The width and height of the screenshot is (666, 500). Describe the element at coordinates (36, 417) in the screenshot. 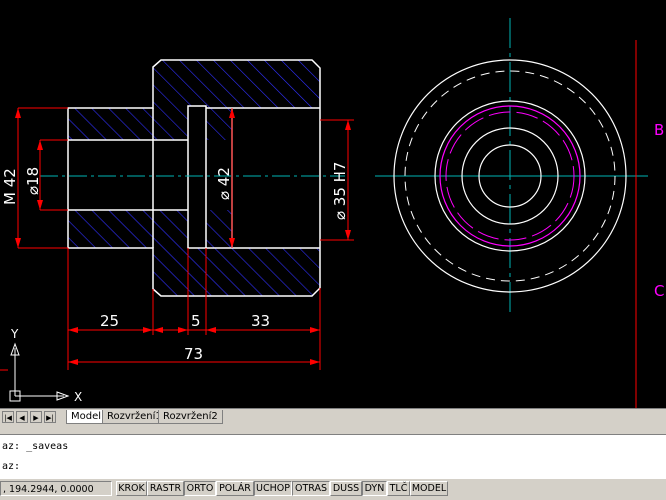

I see `next-tab-icon: ▶` at that location.